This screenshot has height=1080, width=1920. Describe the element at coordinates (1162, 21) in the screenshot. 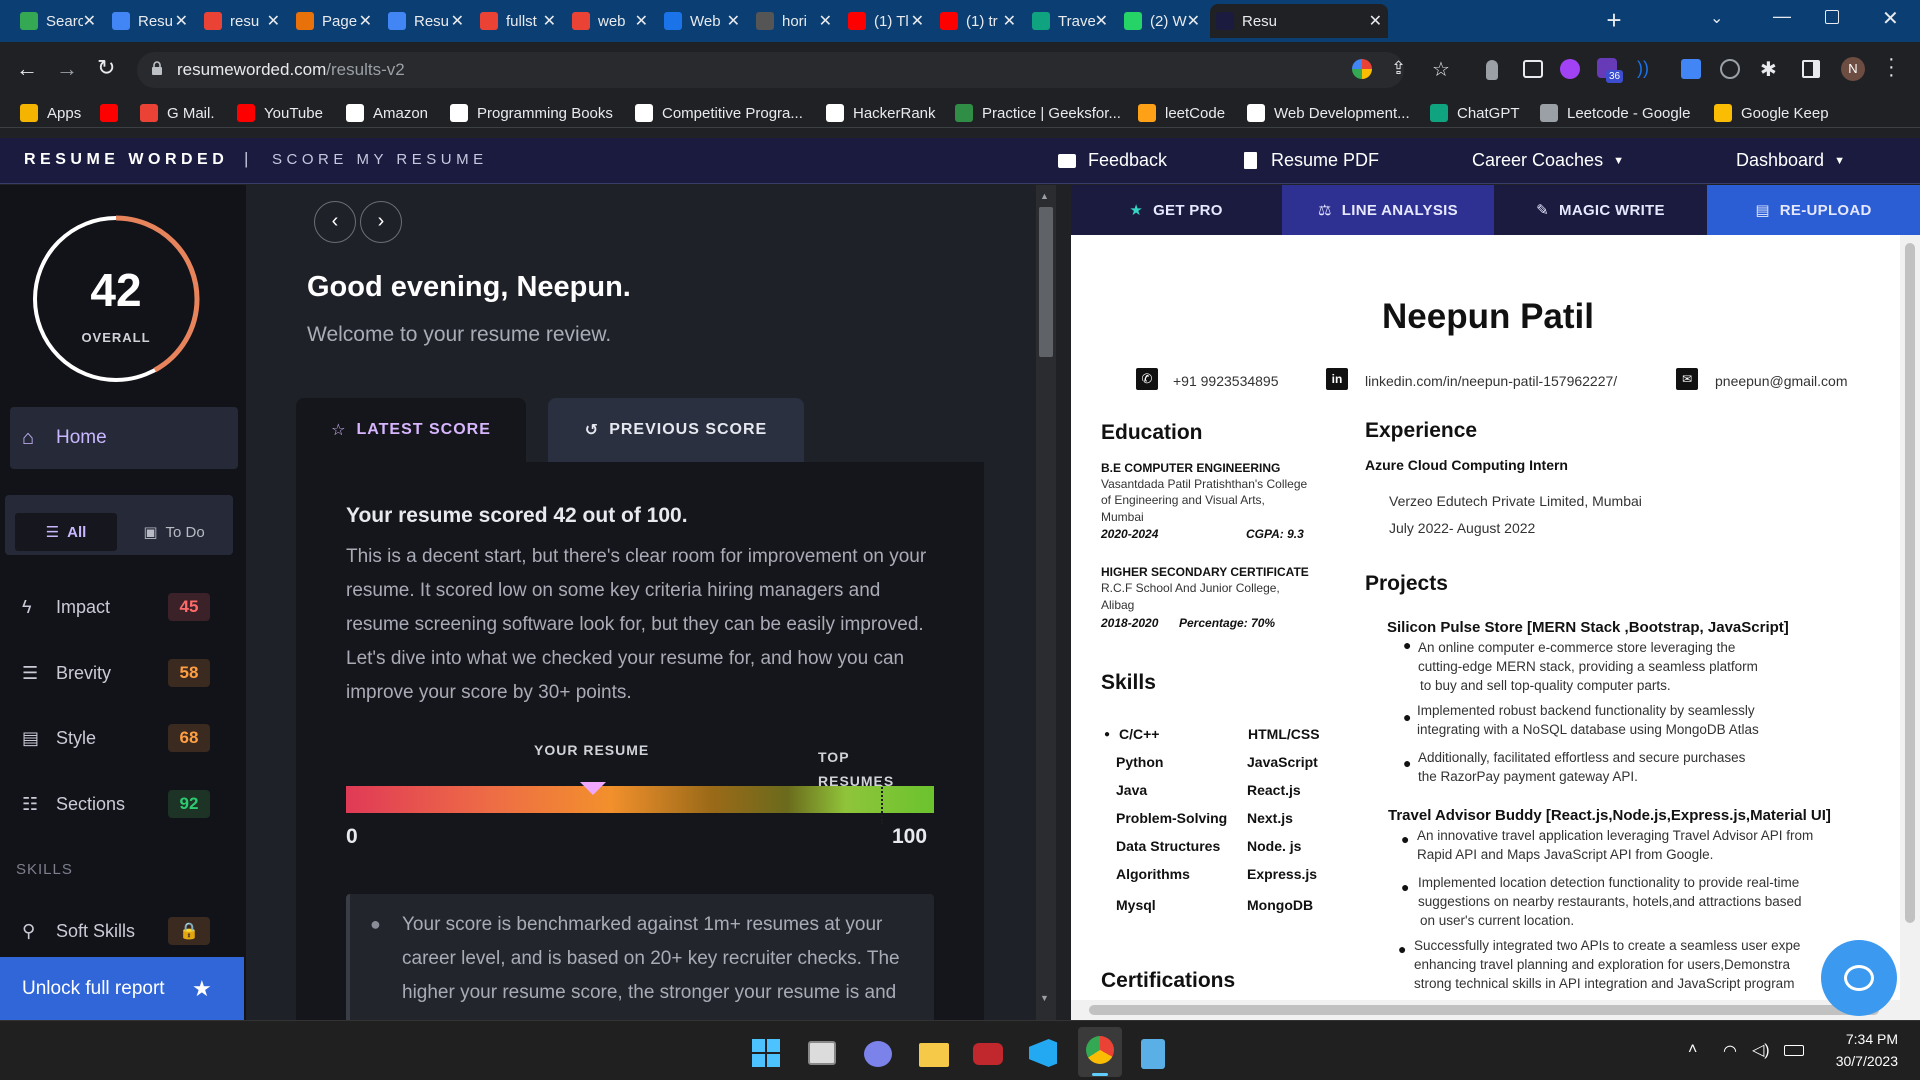

I see `browser-tab: (2) W ✕` at that location.